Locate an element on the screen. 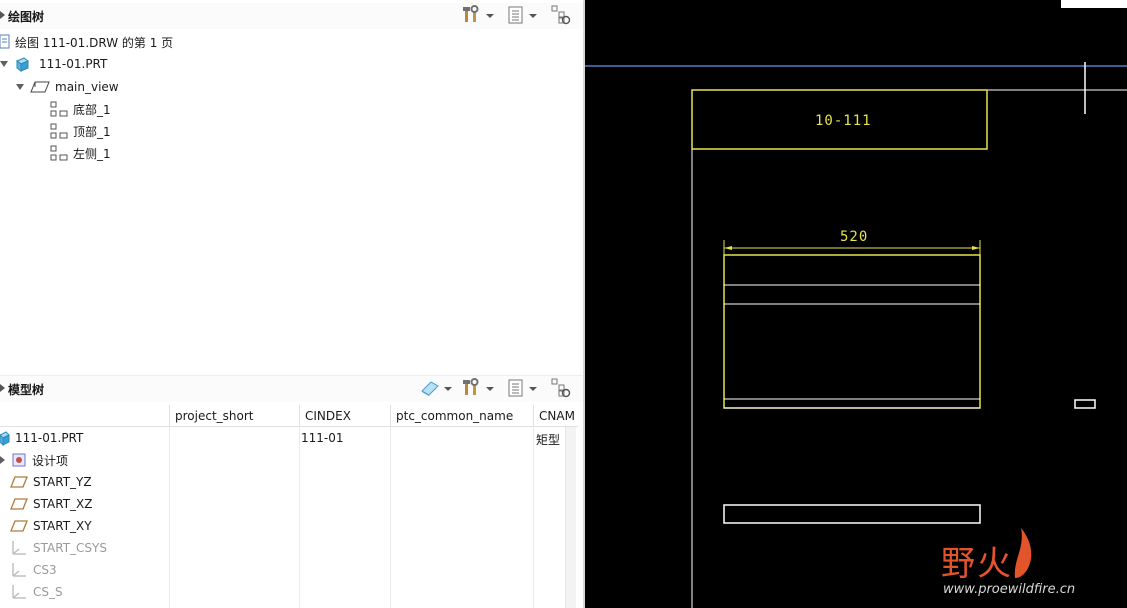 The image size is (1127, 608). model-tree-title: 模型树 is located at coordinates (26, 390).